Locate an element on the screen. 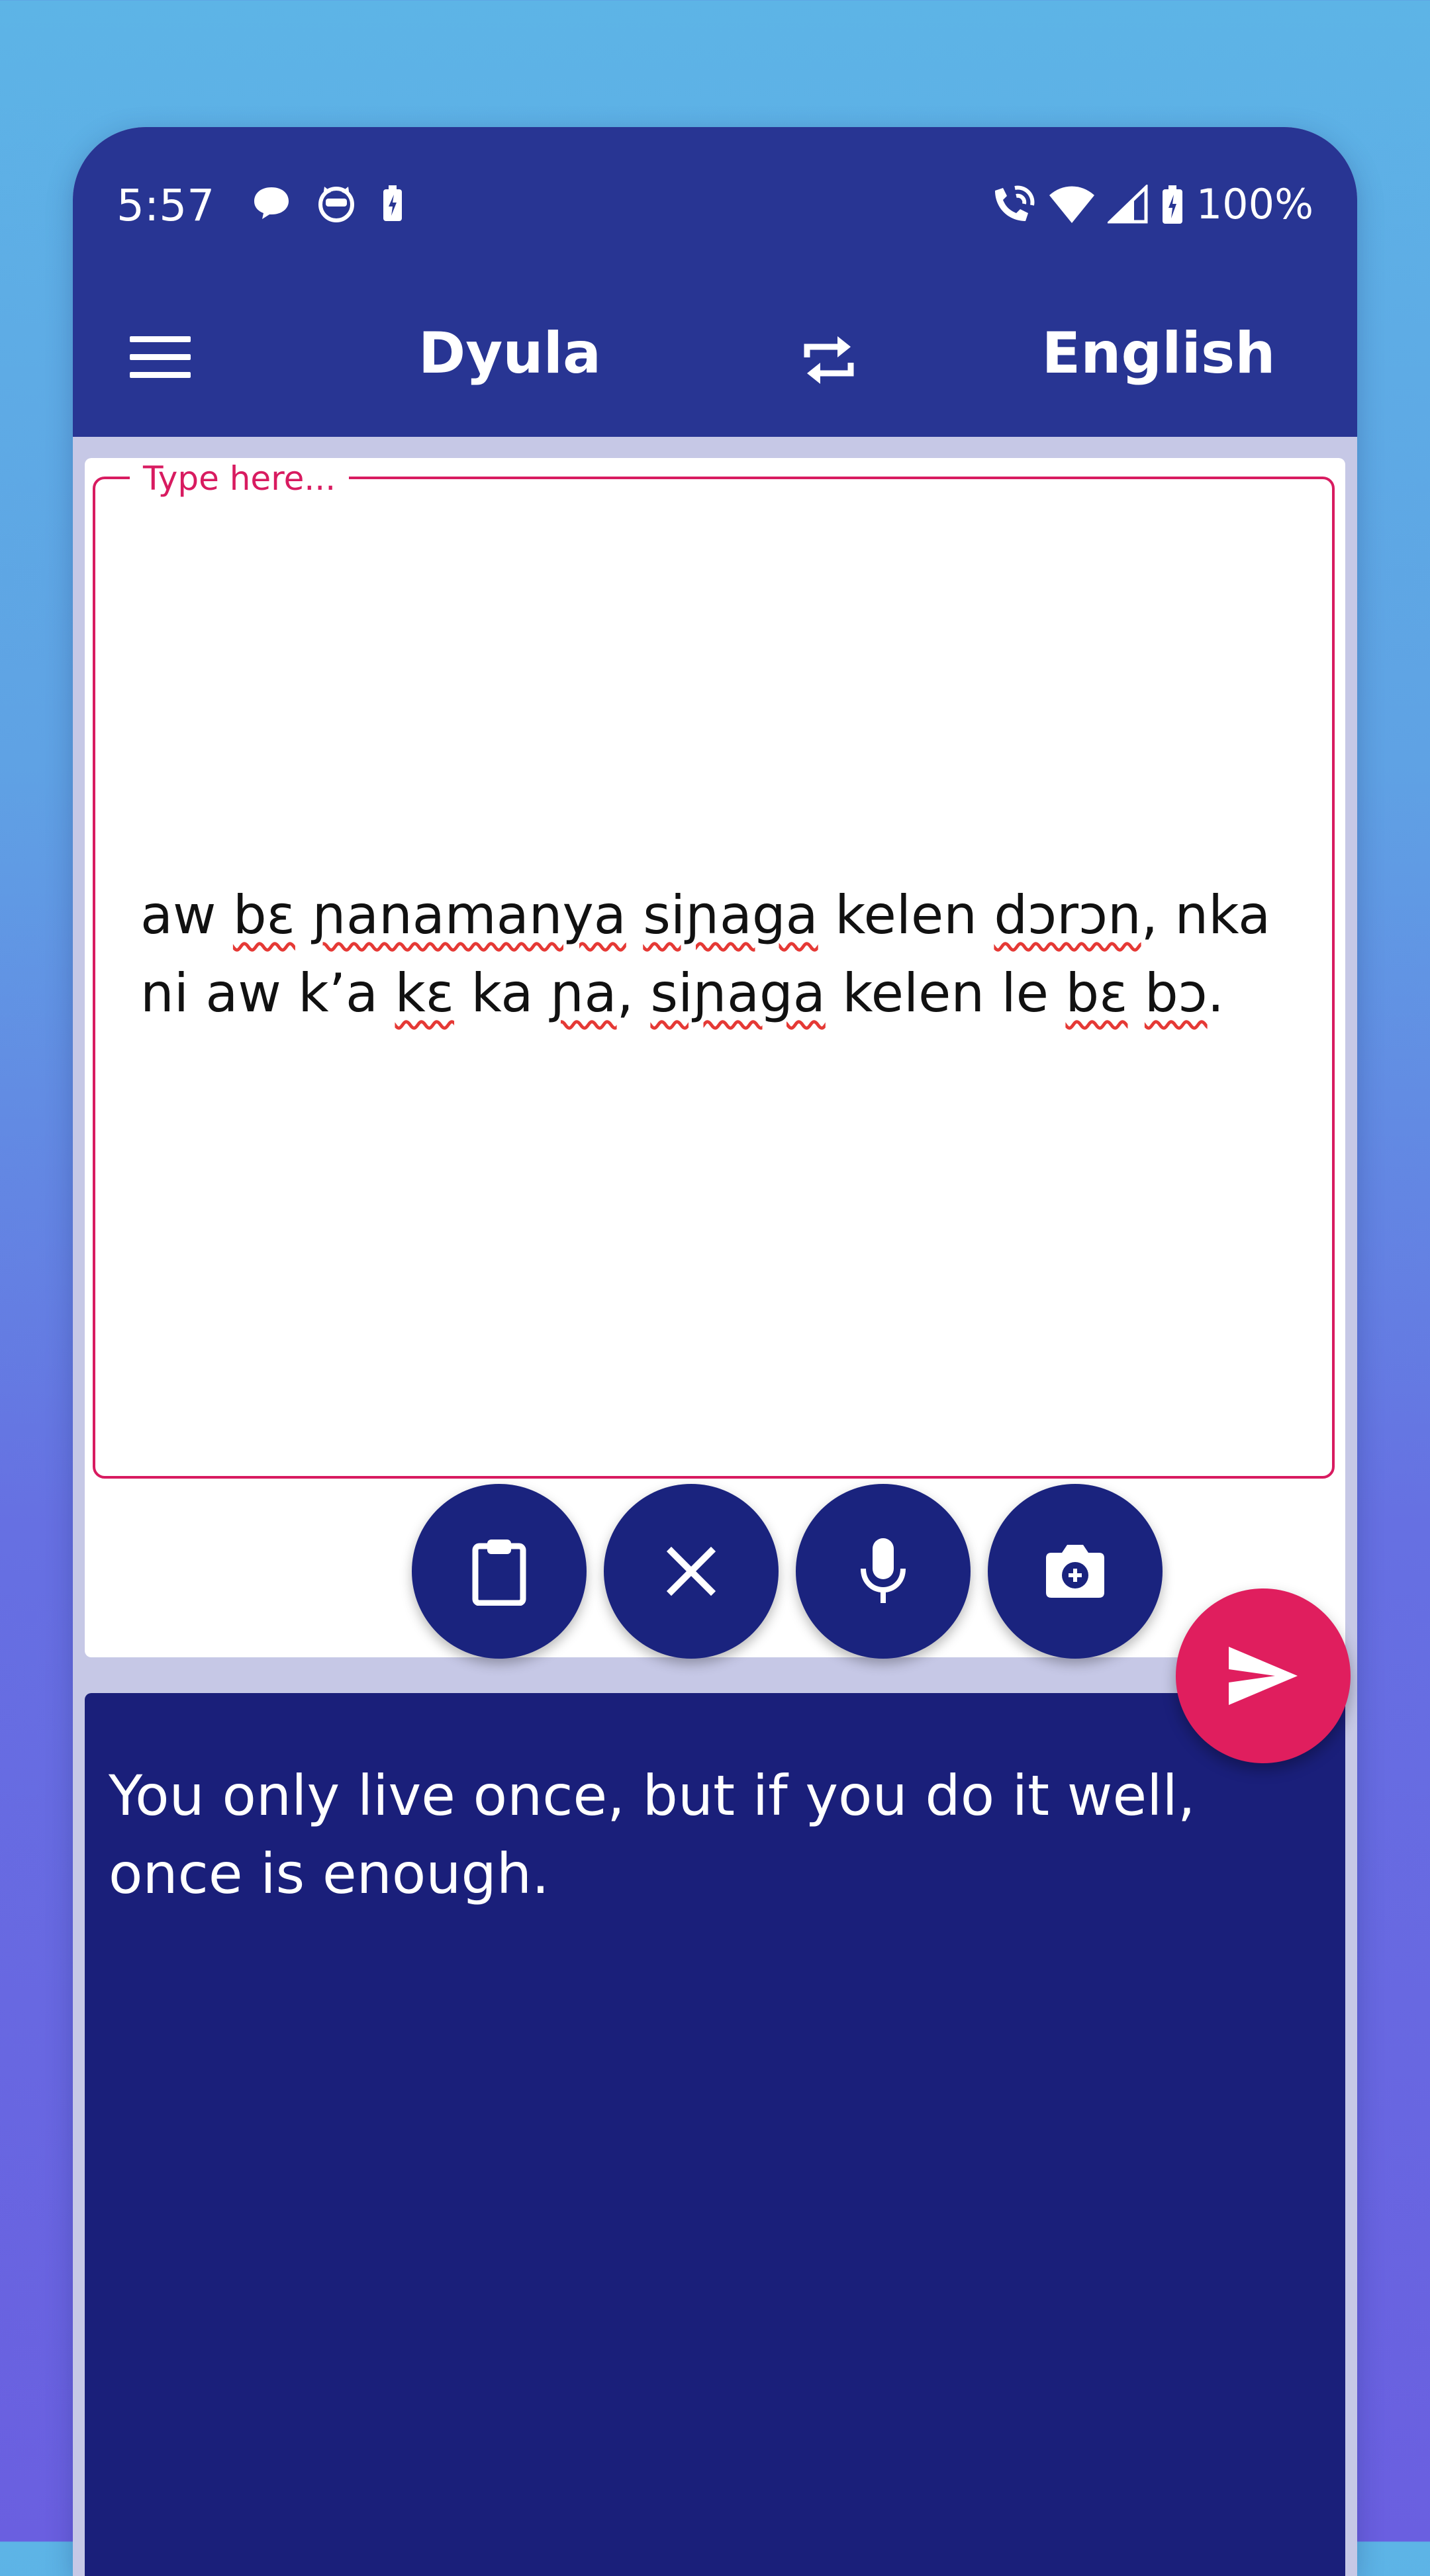 This screenshot has height=2576, width=1430. translate-send-button is located at coordinates (1263, 1675).